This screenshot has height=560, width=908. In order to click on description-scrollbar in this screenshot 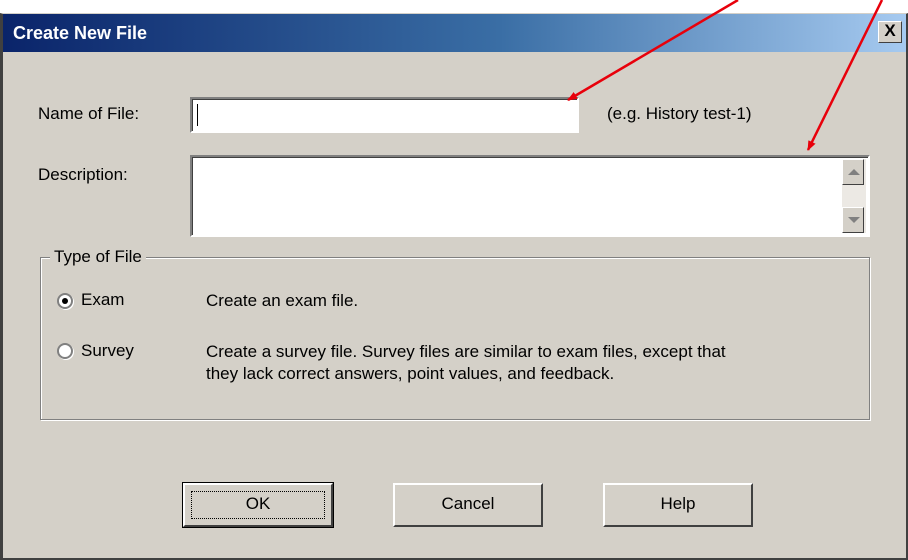, I will do `click(854, 196)`.